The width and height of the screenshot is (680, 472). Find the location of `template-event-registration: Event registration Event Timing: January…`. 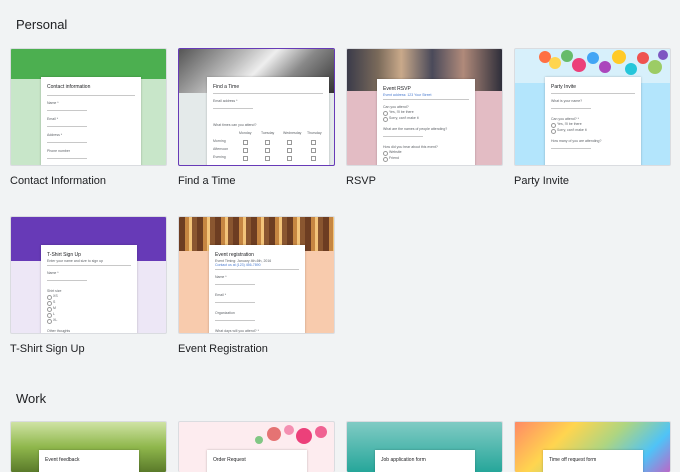

template-event-registration: Event registration Event Timing: January… is located at coordinates (256, 285).